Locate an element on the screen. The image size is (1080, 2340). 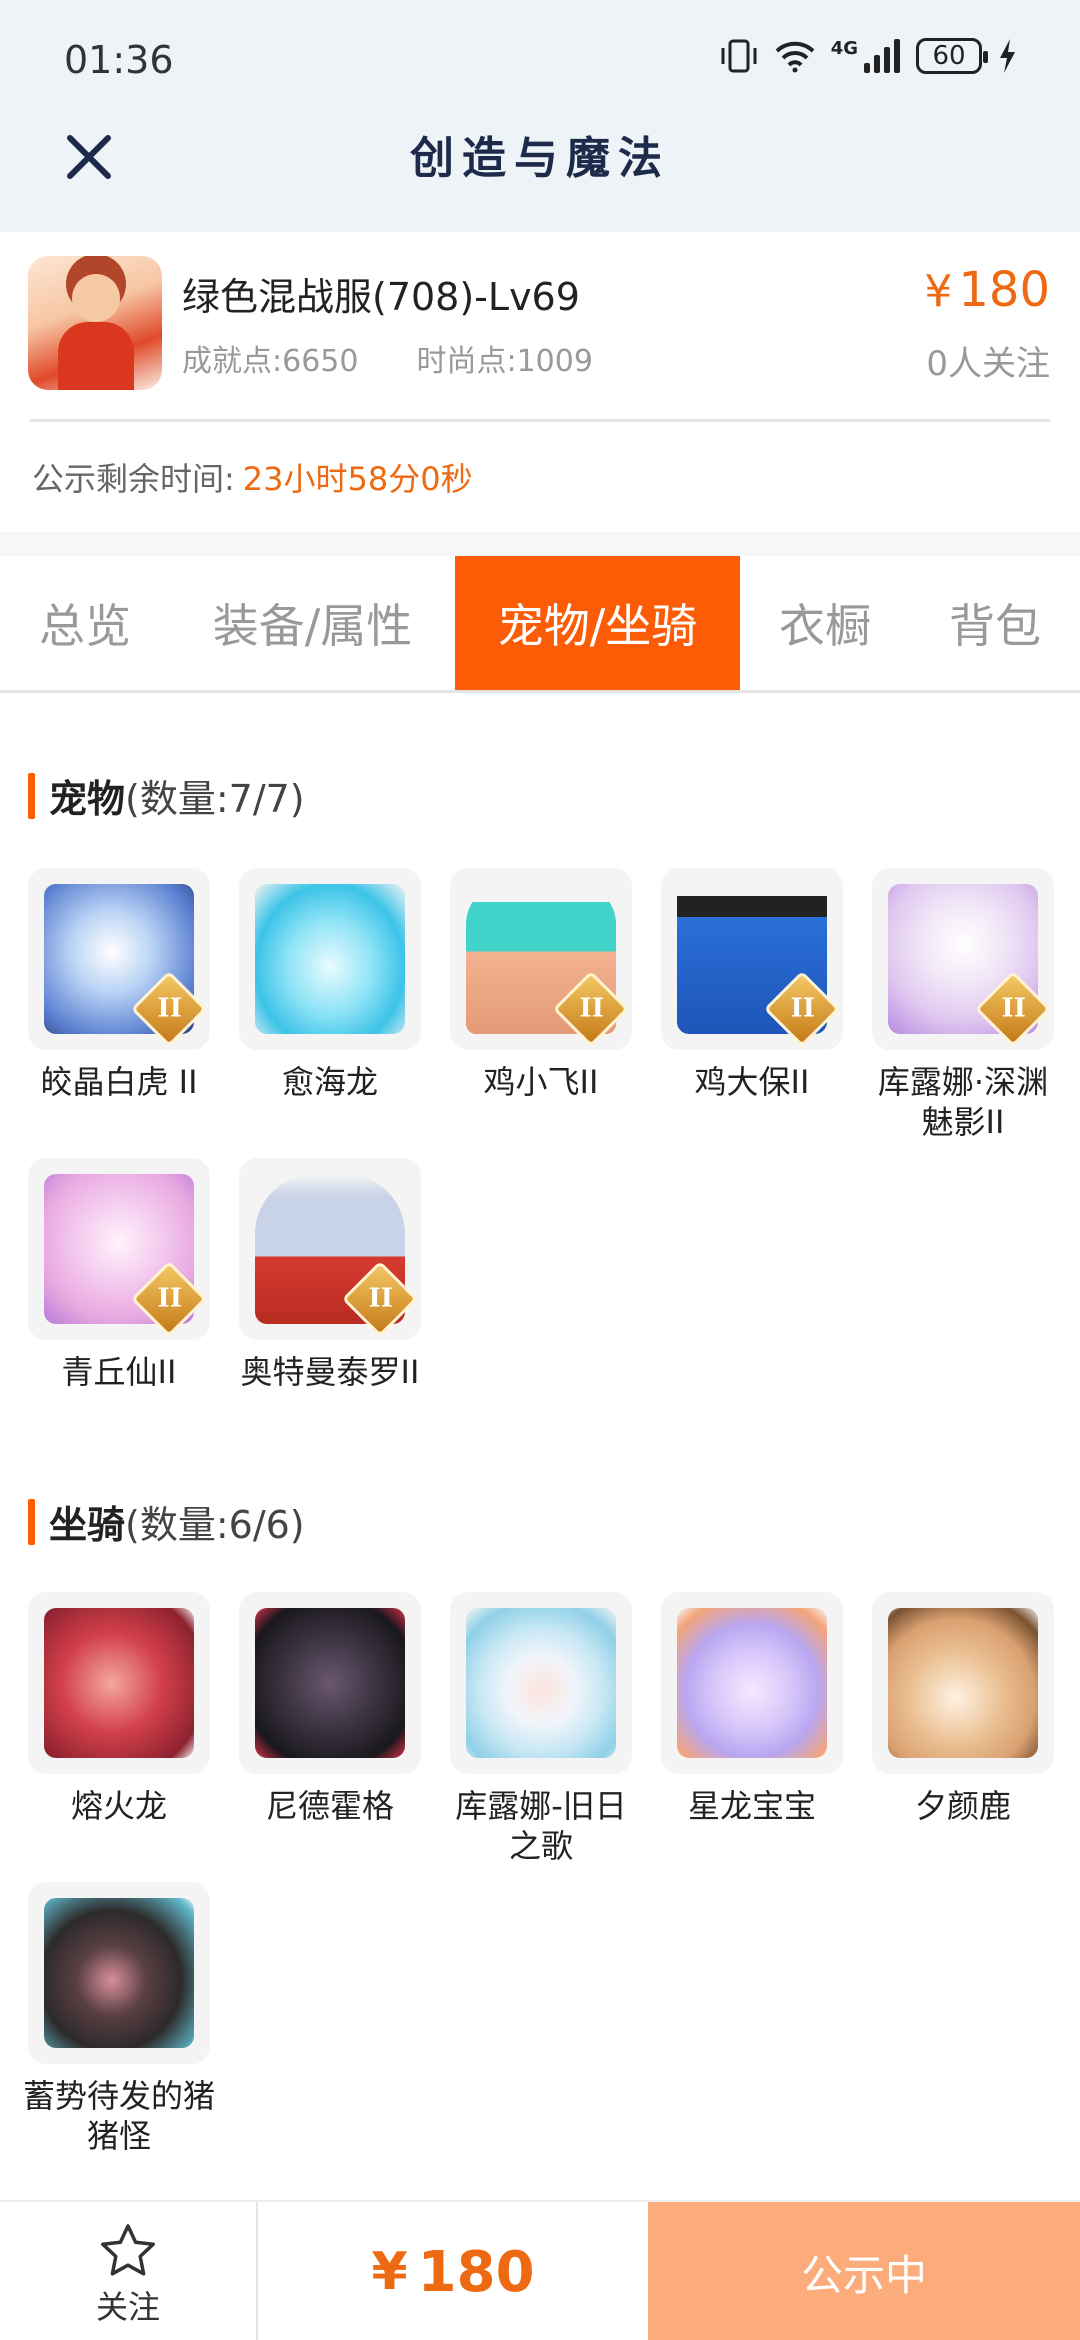
pet-thumbnail is located at coordinates (330, 959).